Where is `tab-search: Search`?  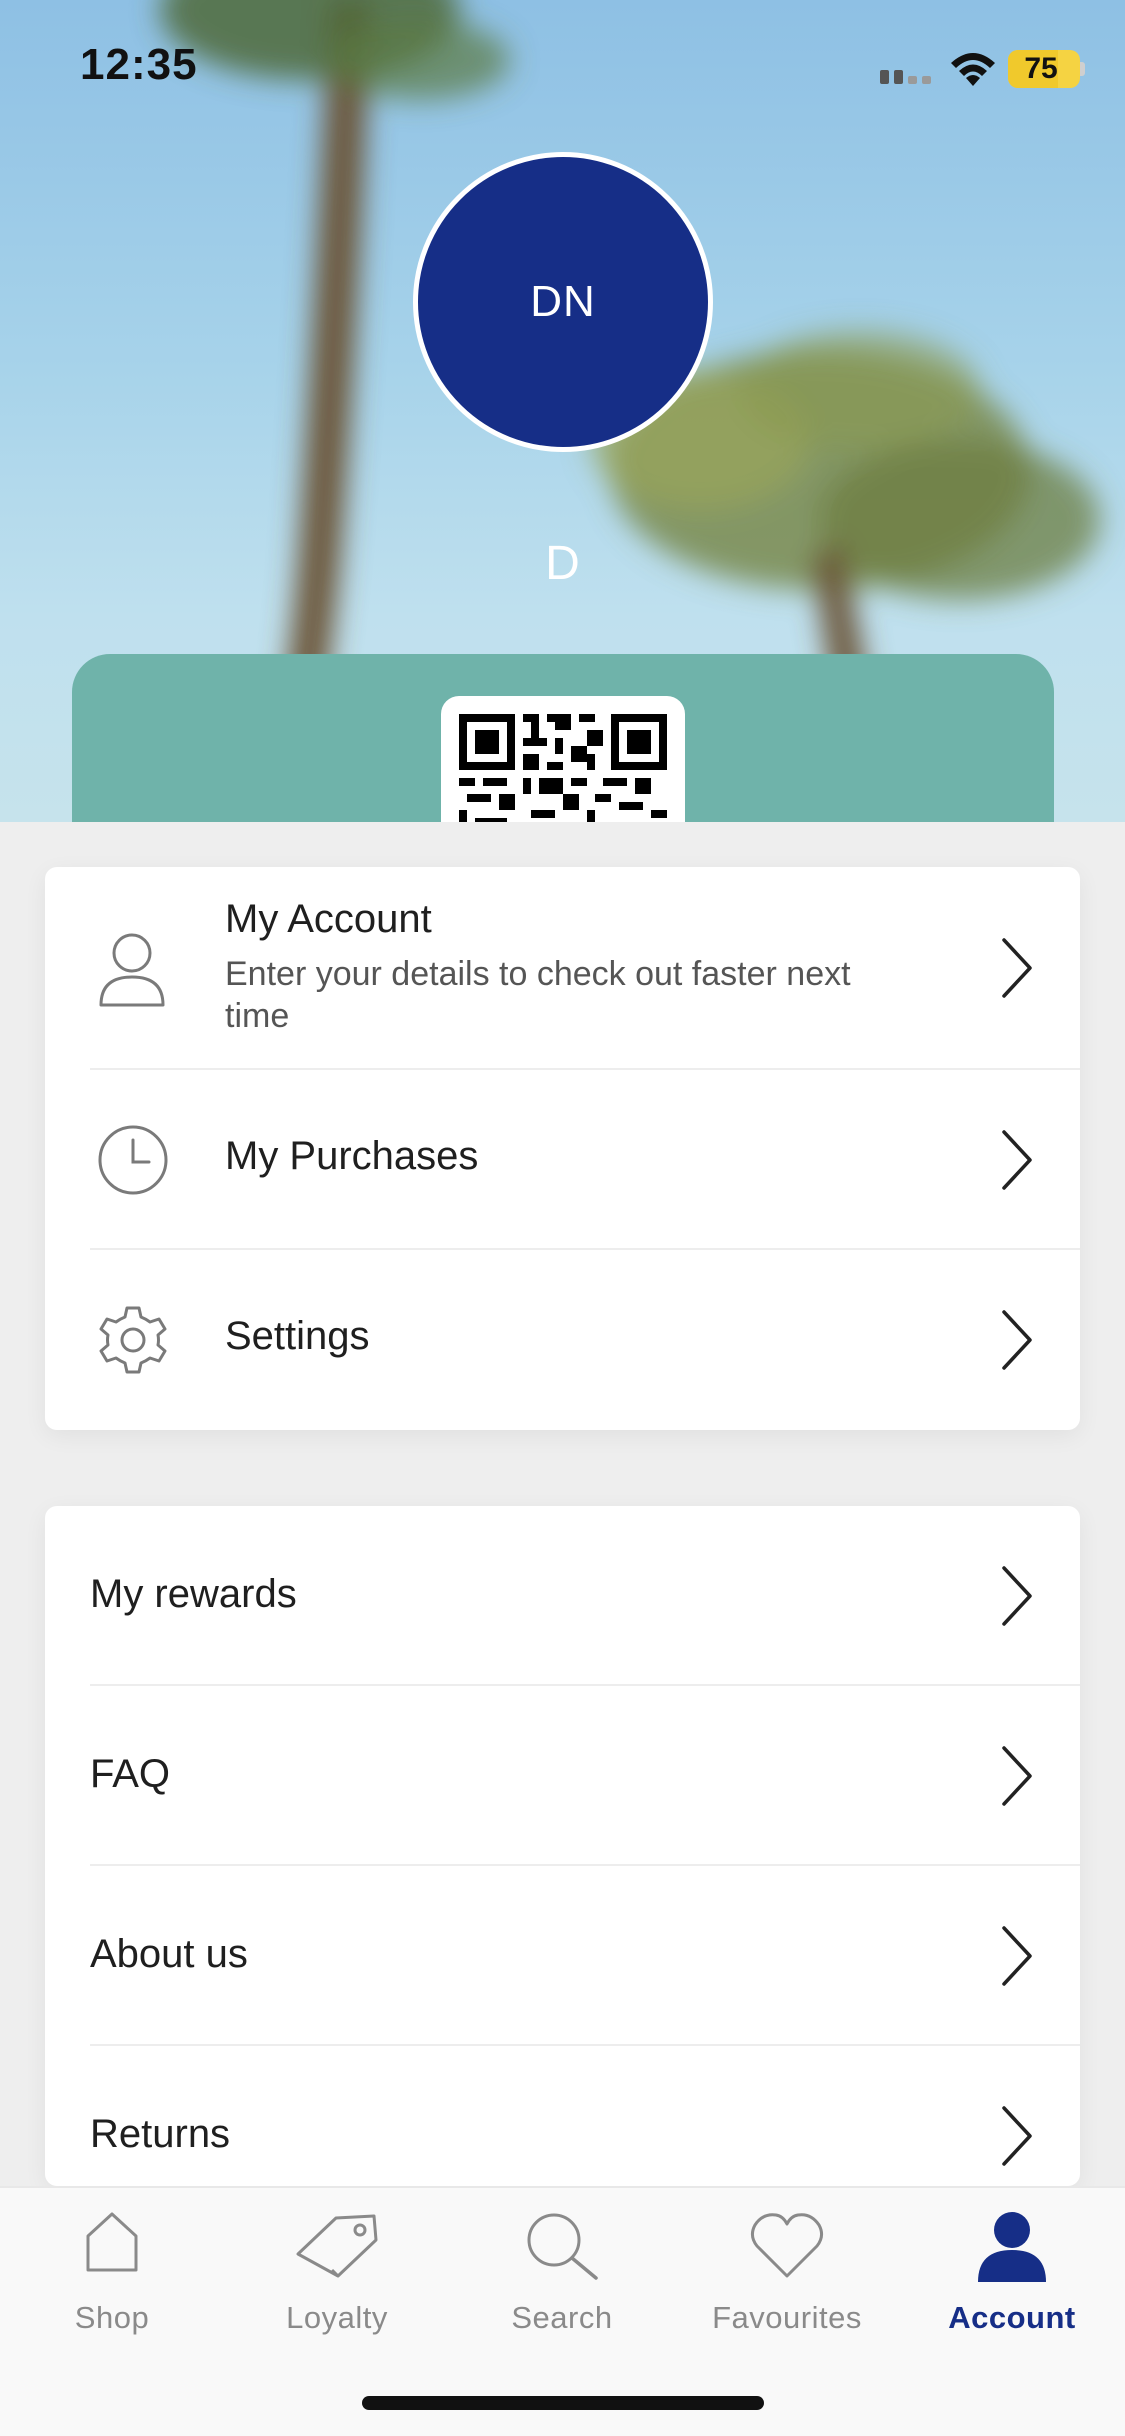 tab-search: Search is located at coordinates (562, 2275).